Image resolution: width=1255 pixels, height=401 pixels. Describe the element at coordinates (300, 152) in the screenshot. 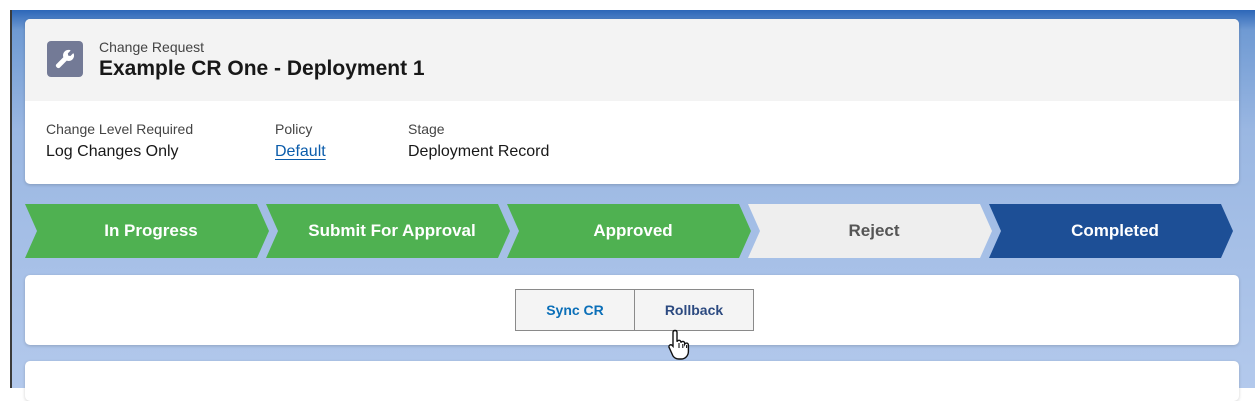

I see `policy-link: Default` at that location.